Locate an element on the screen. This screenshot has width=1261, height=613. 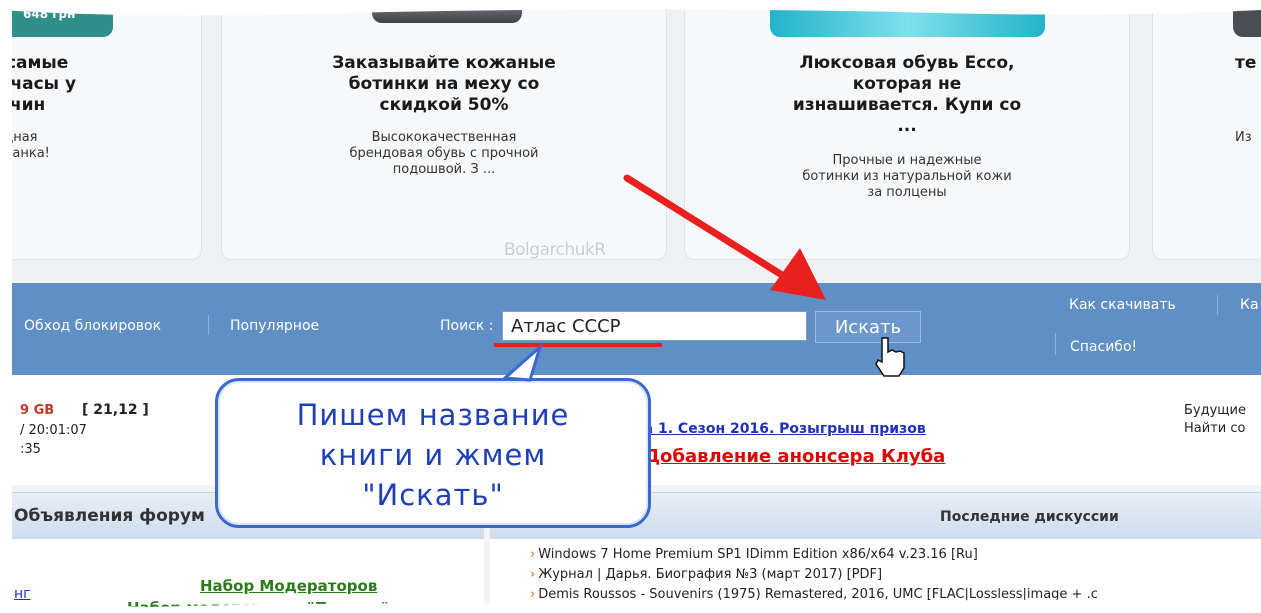
hand-cursor-icon is located at coordinates (890, 357).